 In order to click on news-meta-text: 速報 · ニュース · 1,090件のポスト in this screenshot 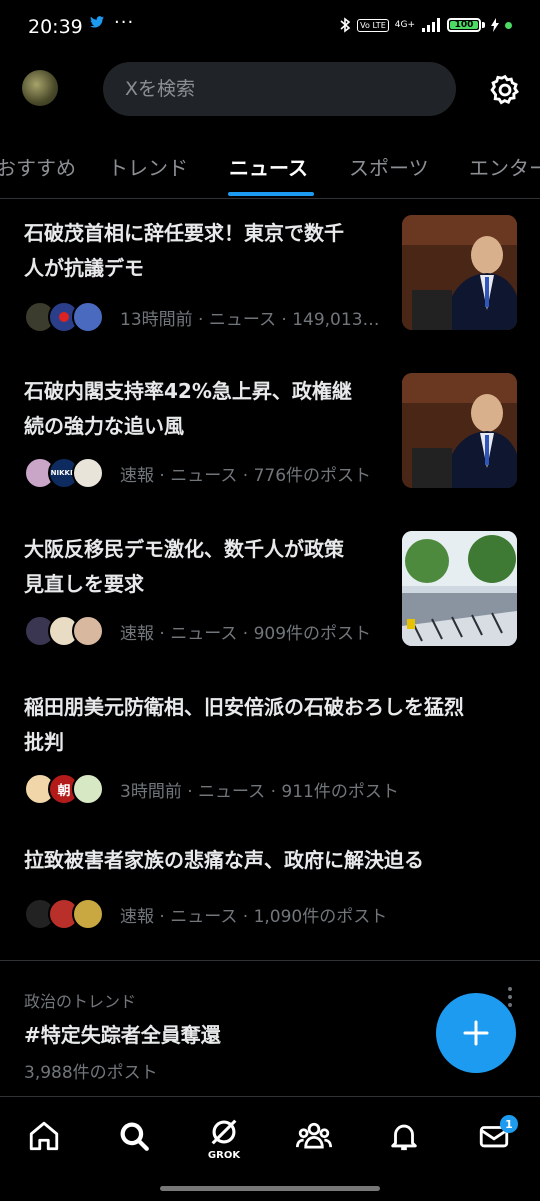, I will do `click(254, 916)`.